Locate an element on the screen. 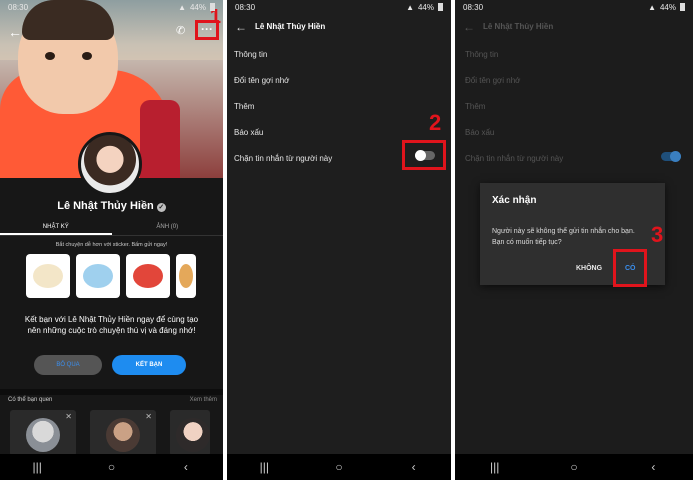 This screenshot has height=480, width=693. call-icon: ✆ is located at coordinates (180, 30).